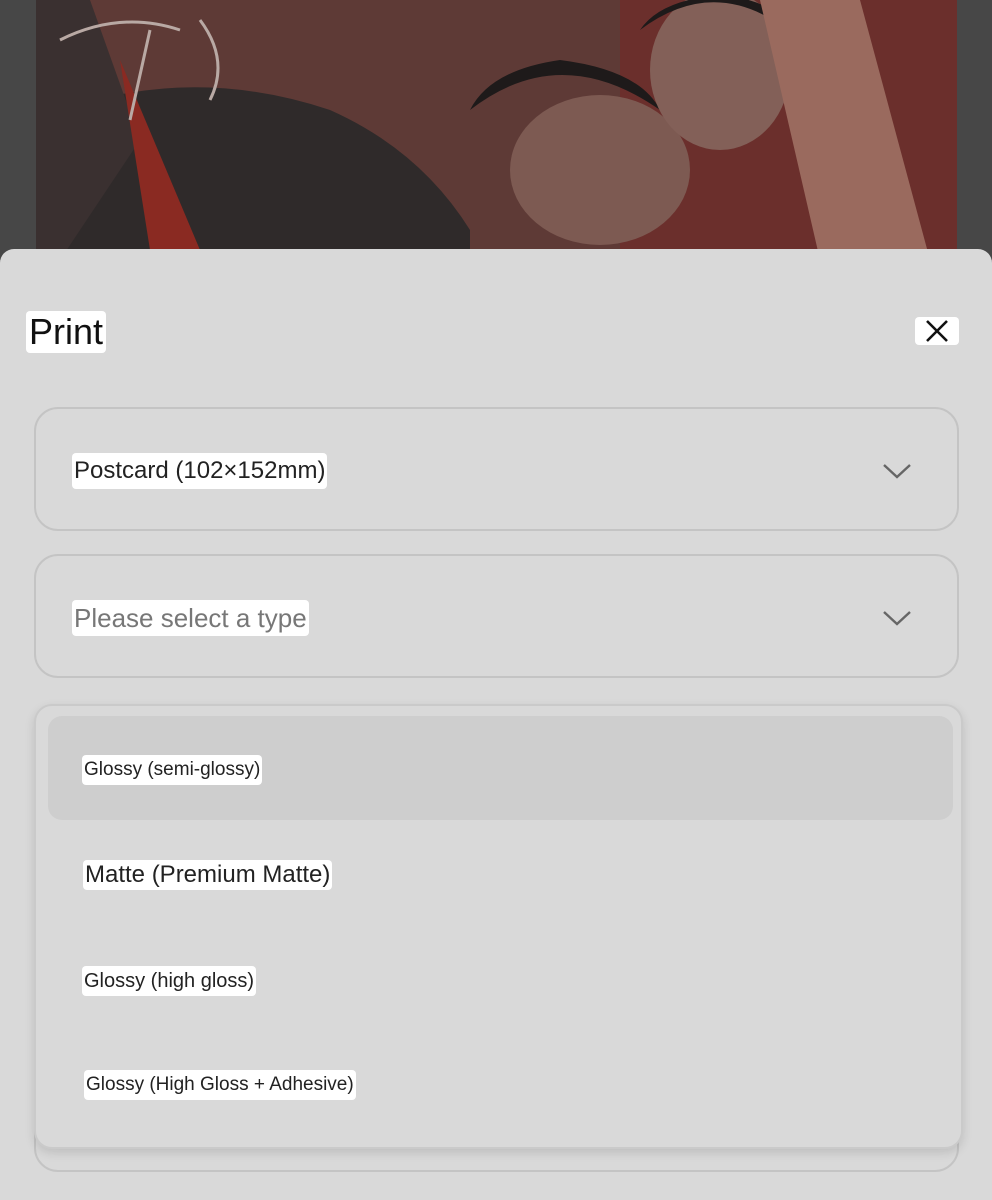  I want to click on option-label: Glossy (high gloss), so click(169, 981).